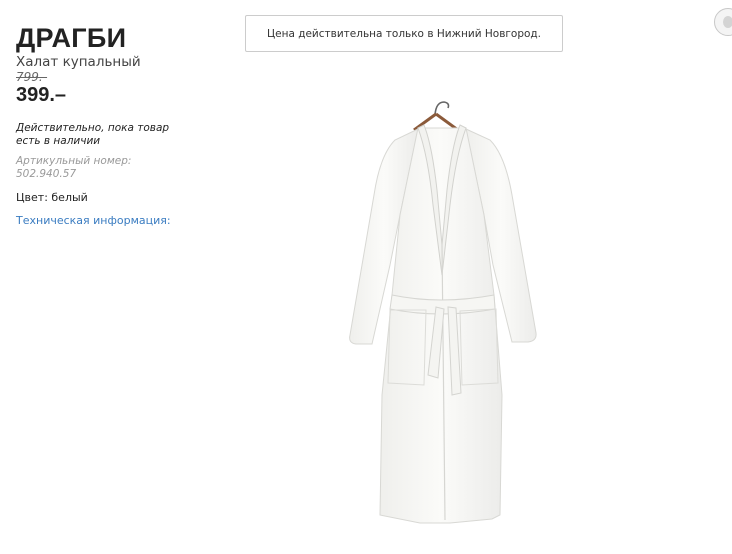 This screenshot has width=732, height=554. Describe the element at coordinates (74, 161) in the screenshot. I see `article-label: Артикульный номер:` at that location.